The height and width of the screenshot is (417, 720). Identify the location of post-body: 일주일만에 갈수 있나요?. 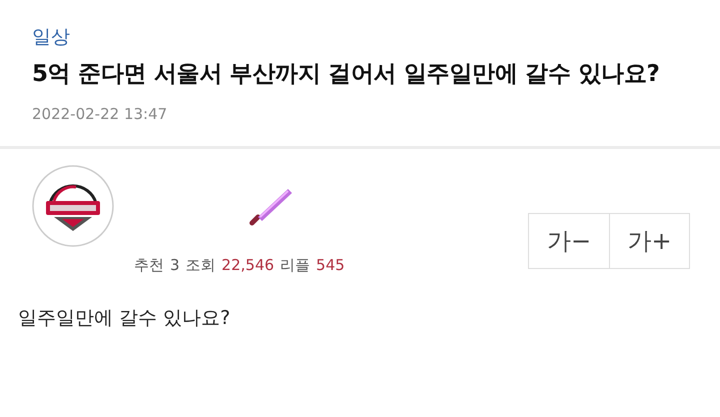
(125, 318).